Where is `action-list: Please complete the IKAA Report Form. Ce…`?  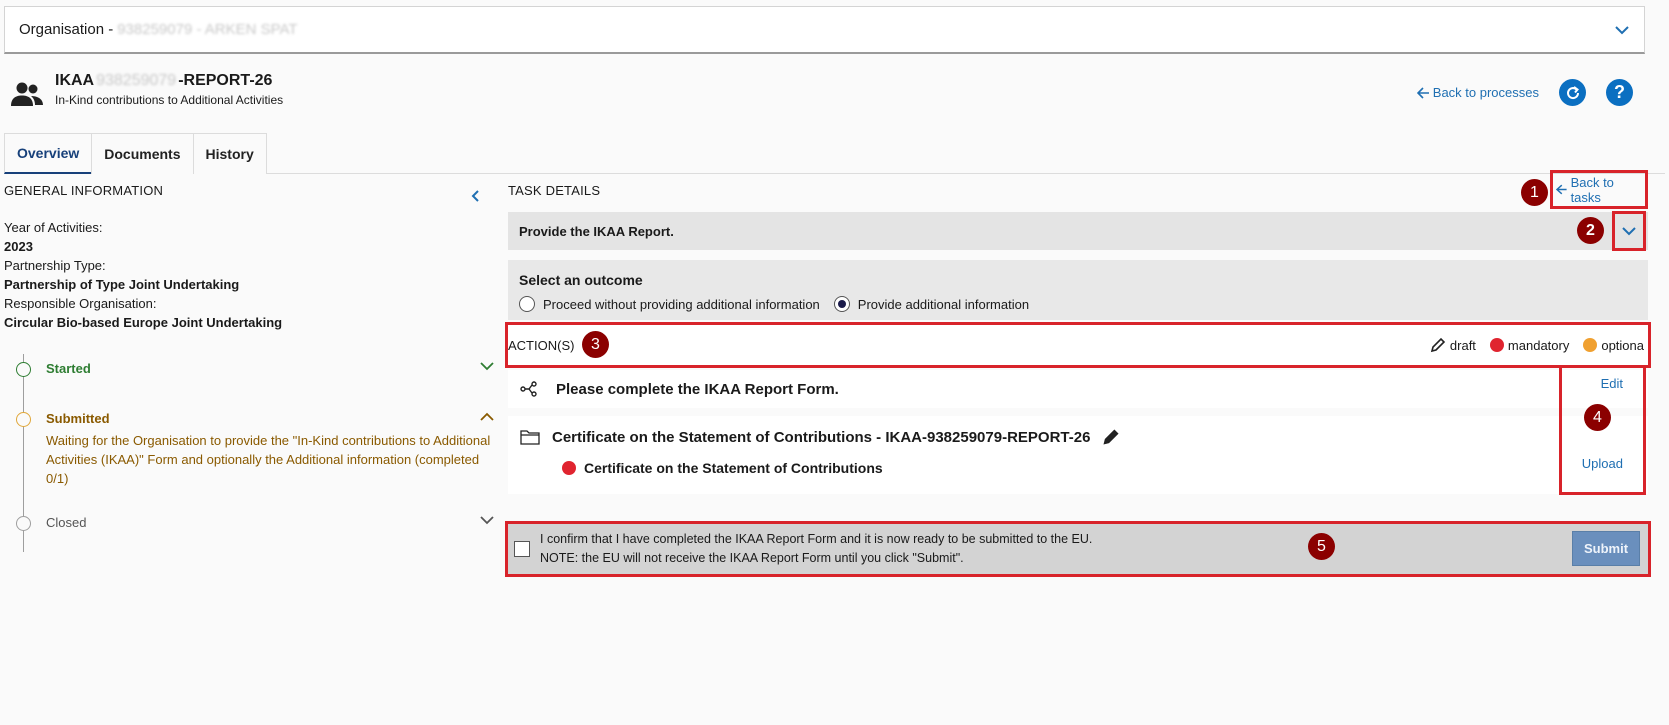 action-list: Please complete the IKAA Report Form. Ce… is located at coordinates (1078, 430).